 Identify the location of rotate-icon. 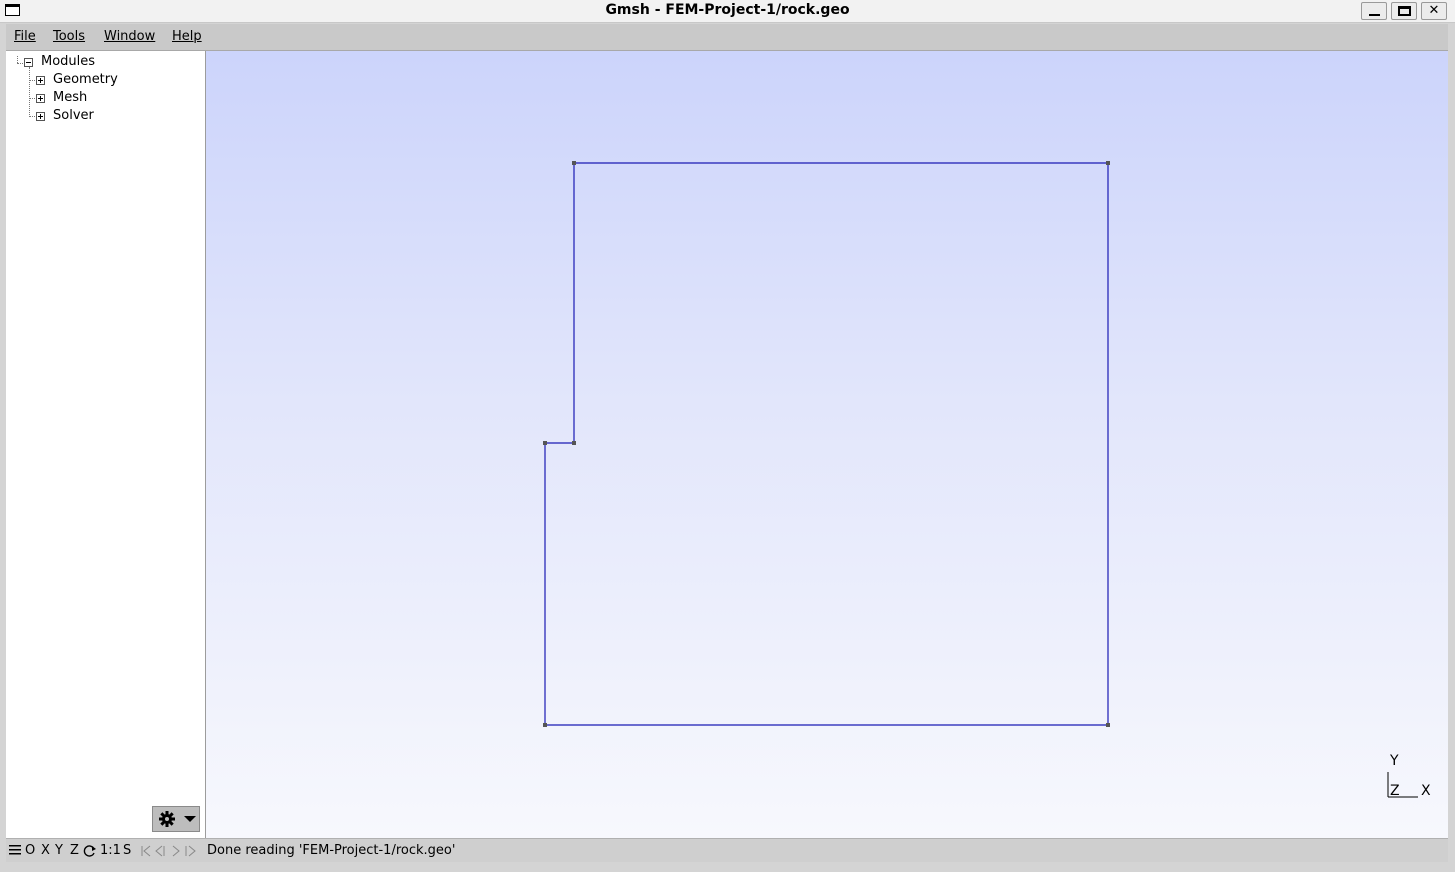
(90, 851).